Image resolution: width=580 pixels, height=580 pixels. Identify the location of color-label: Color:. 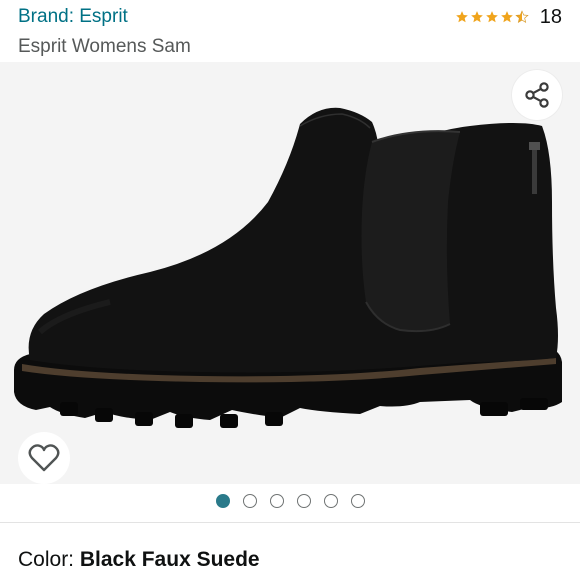
(49, 559).